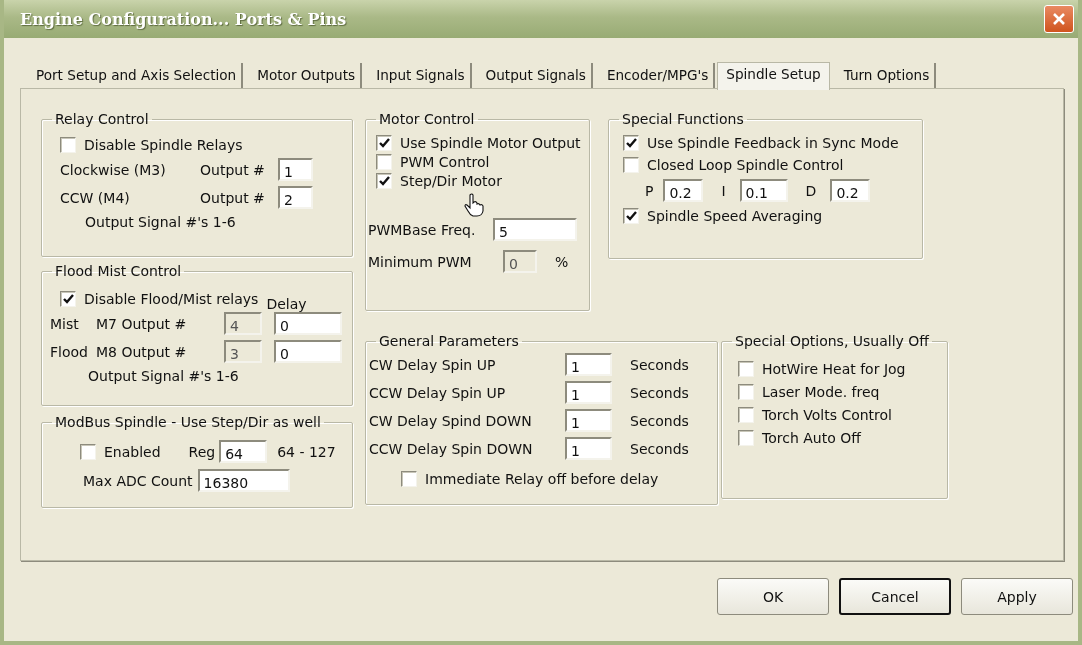 This screenshot has height=645, width=1082. I want to click on group-title: Relay Control, so click(102, 119).